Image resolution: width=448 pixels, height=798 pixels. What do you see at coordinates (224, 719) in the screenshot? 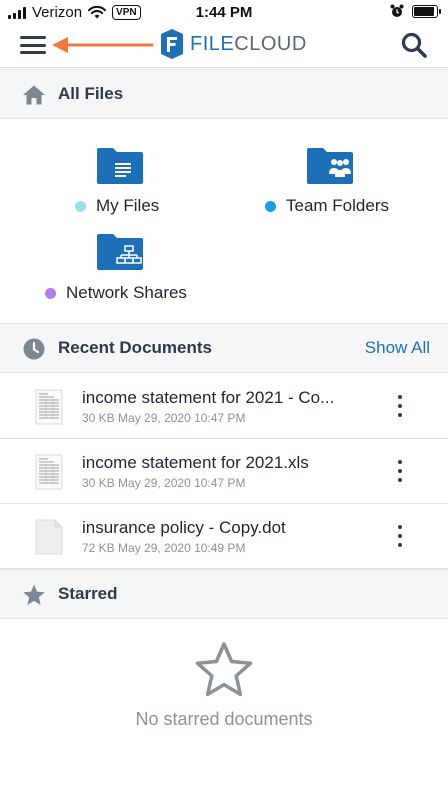
I see `empty-starred-text: No starred documents` at bounding box center [224, 719].